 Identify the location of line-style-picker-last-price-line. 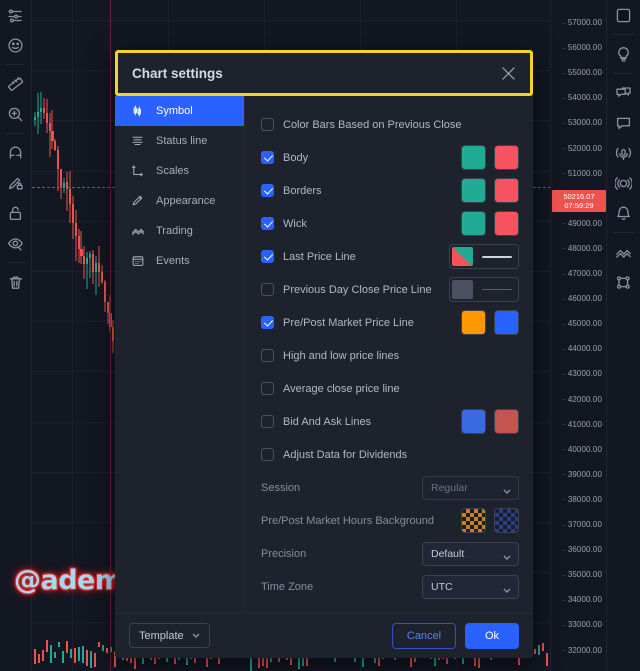
(484, 256).